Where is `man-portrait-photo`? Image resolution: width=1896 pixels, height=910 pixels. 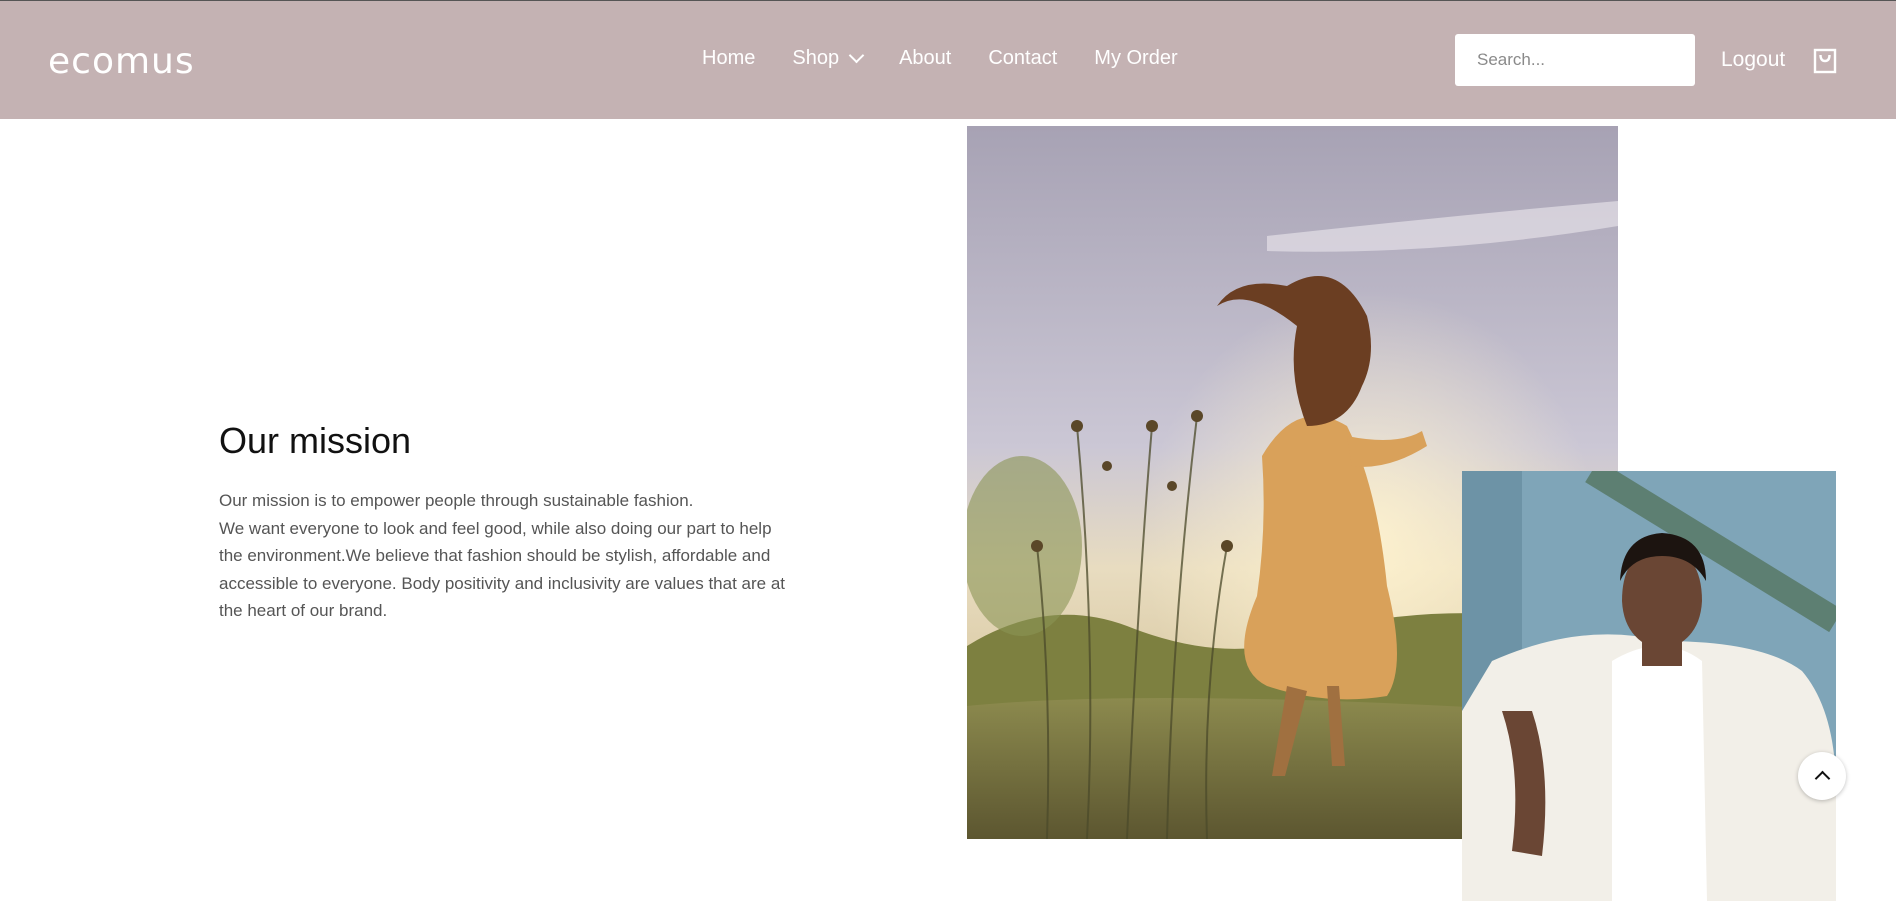
man-portrait-photo is located at coordinates (1649, 686).